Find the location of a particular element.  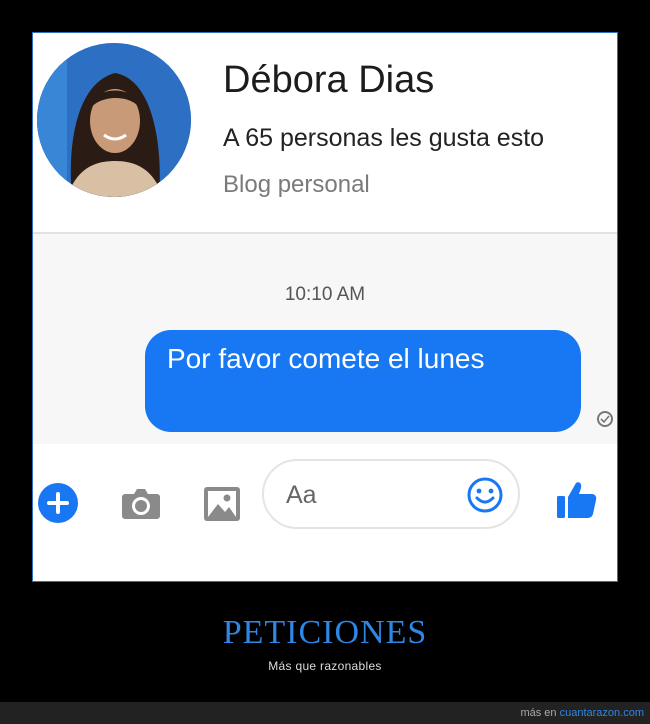

profile-avatar is located at coordinates (114, 120).